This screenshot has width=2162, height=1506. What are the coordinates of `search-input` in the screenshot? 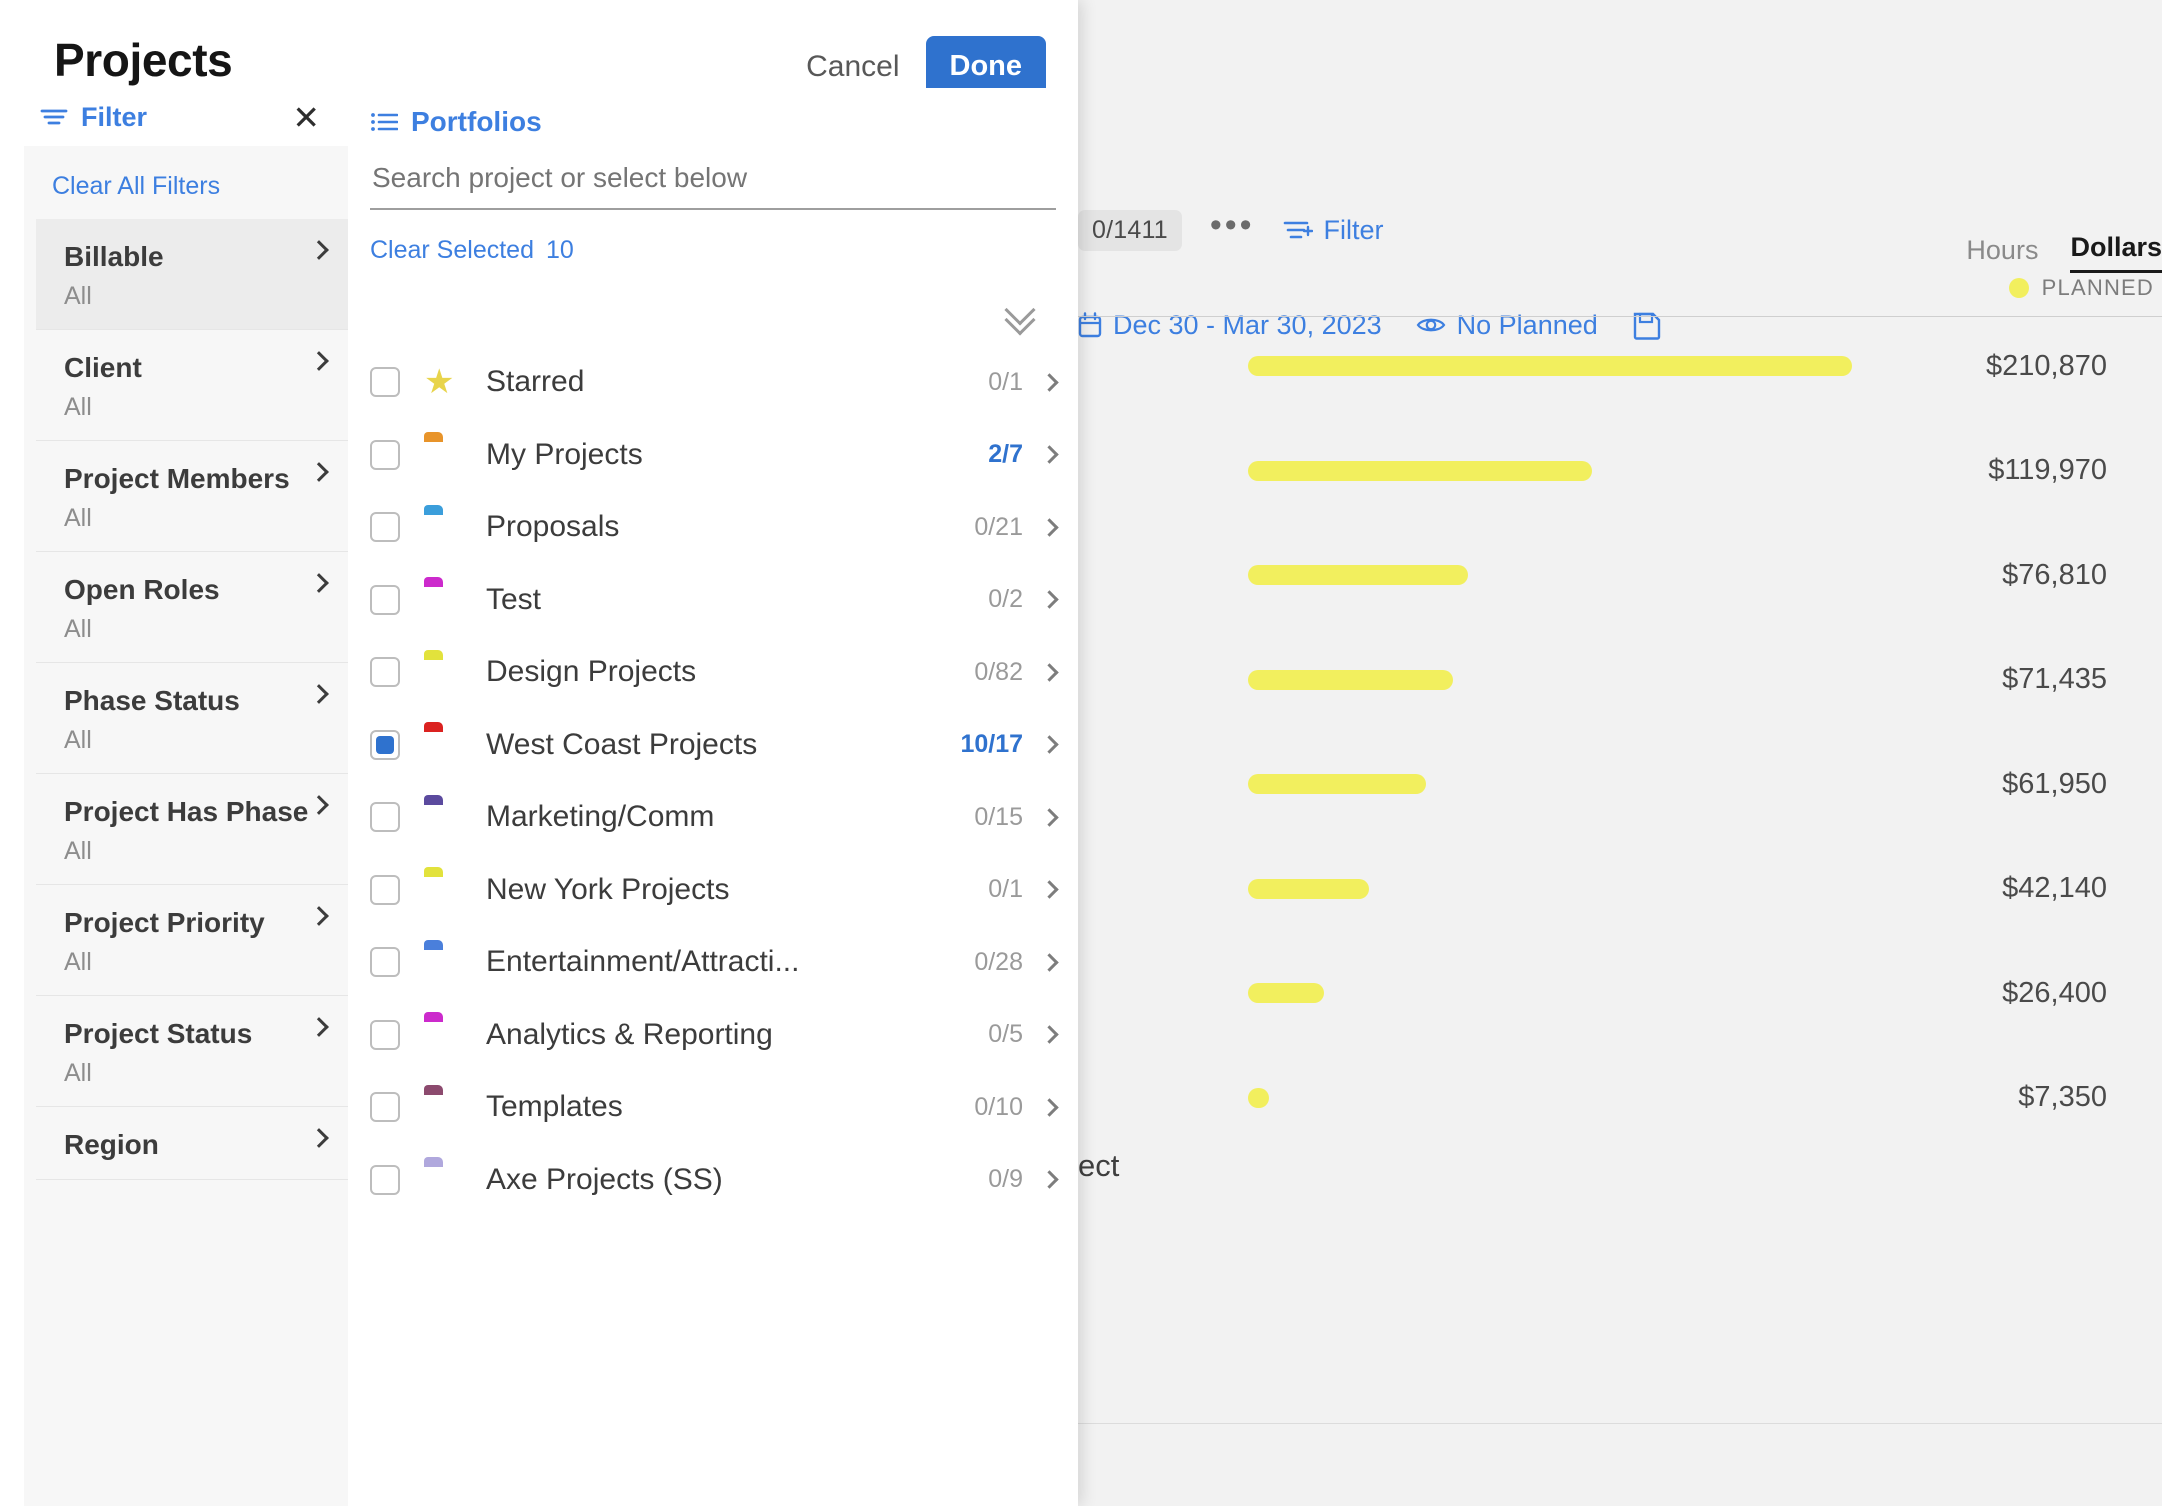 It's located at (713, 183).